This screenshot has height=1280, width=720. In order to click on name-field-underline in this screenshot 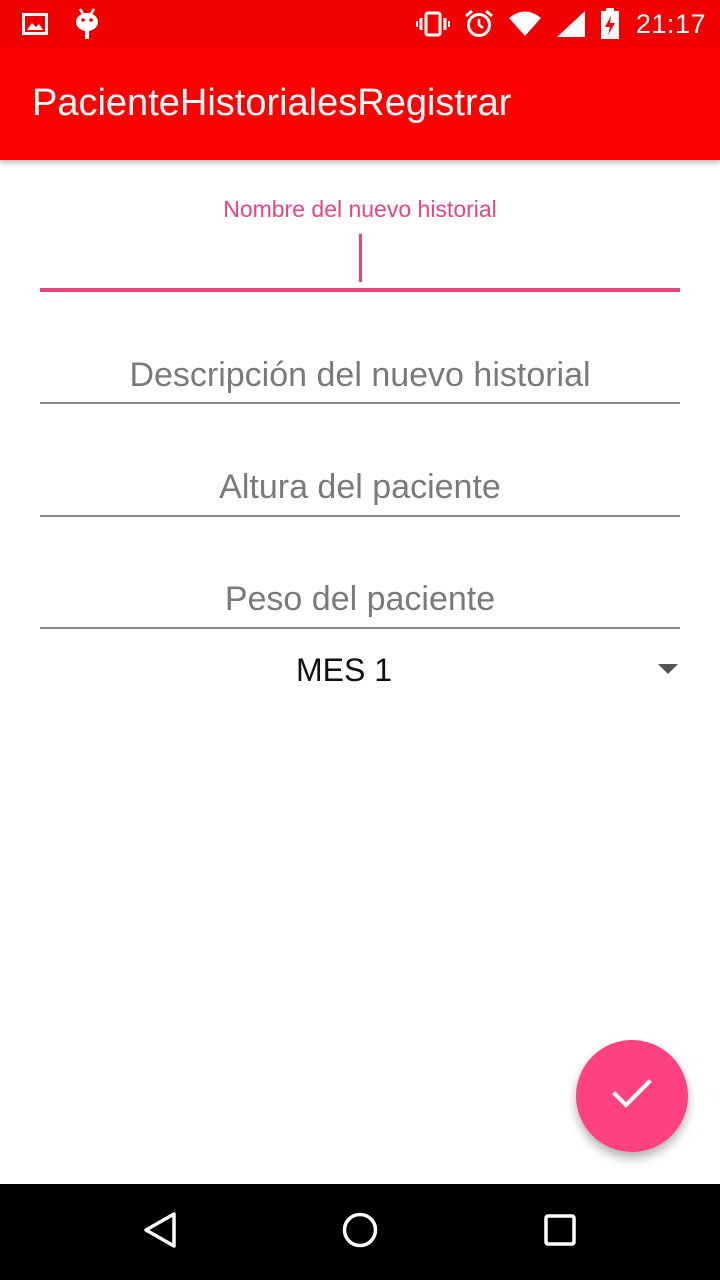, I will do `click(360, 290)`.